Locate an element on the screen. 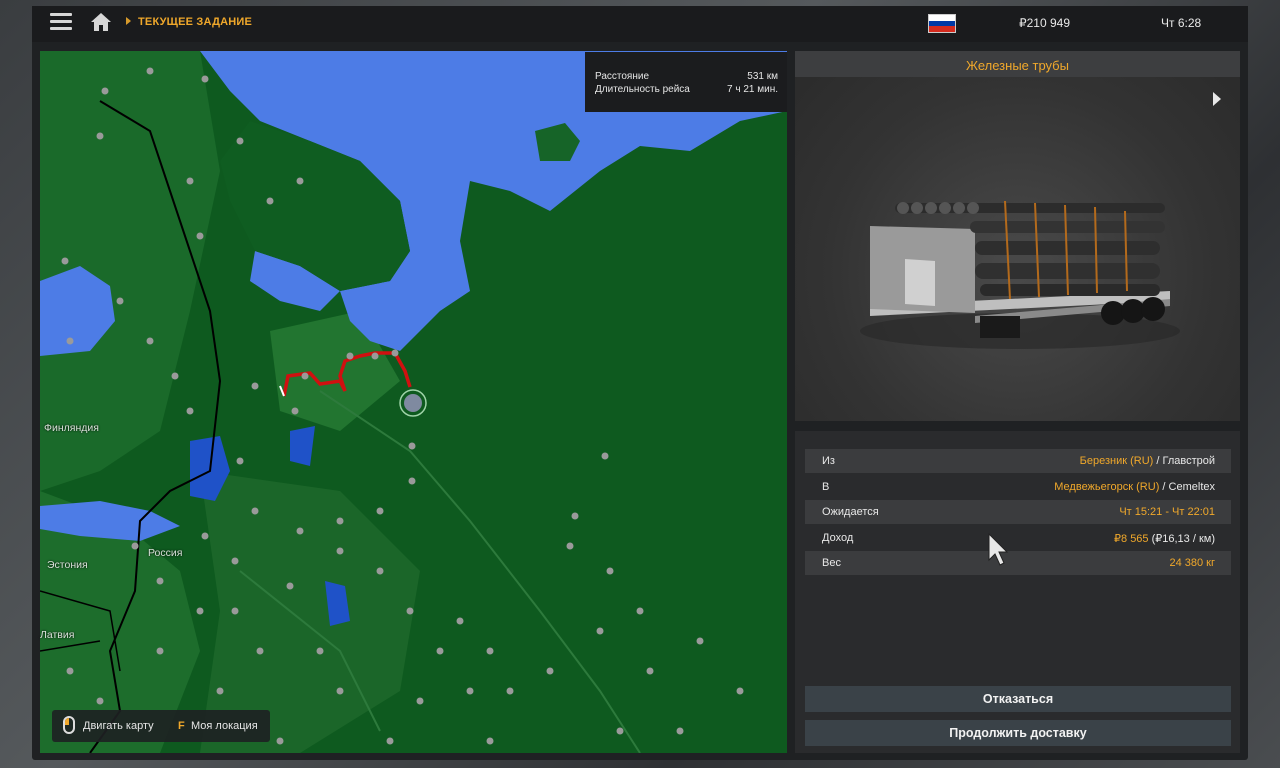  continue-delivery-button: Продолжить доставку is located at coordinates (1018, 733).